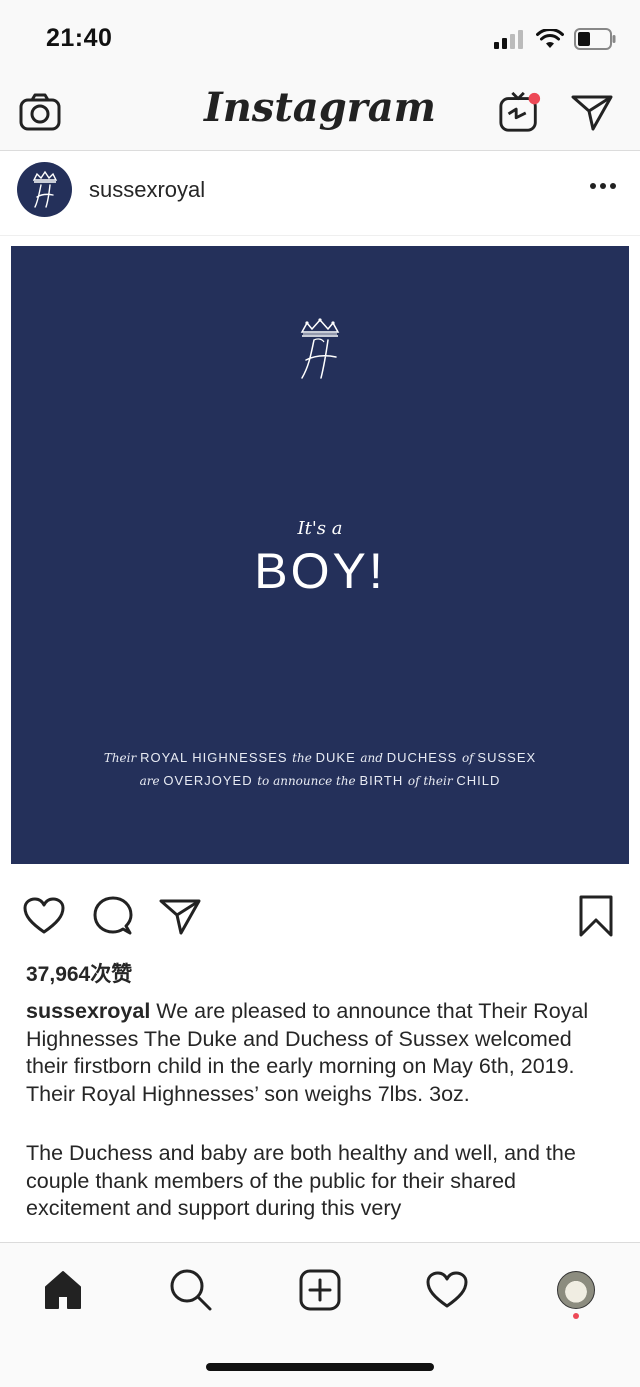  I want to click on bookmark-icon, so click(596, 916).